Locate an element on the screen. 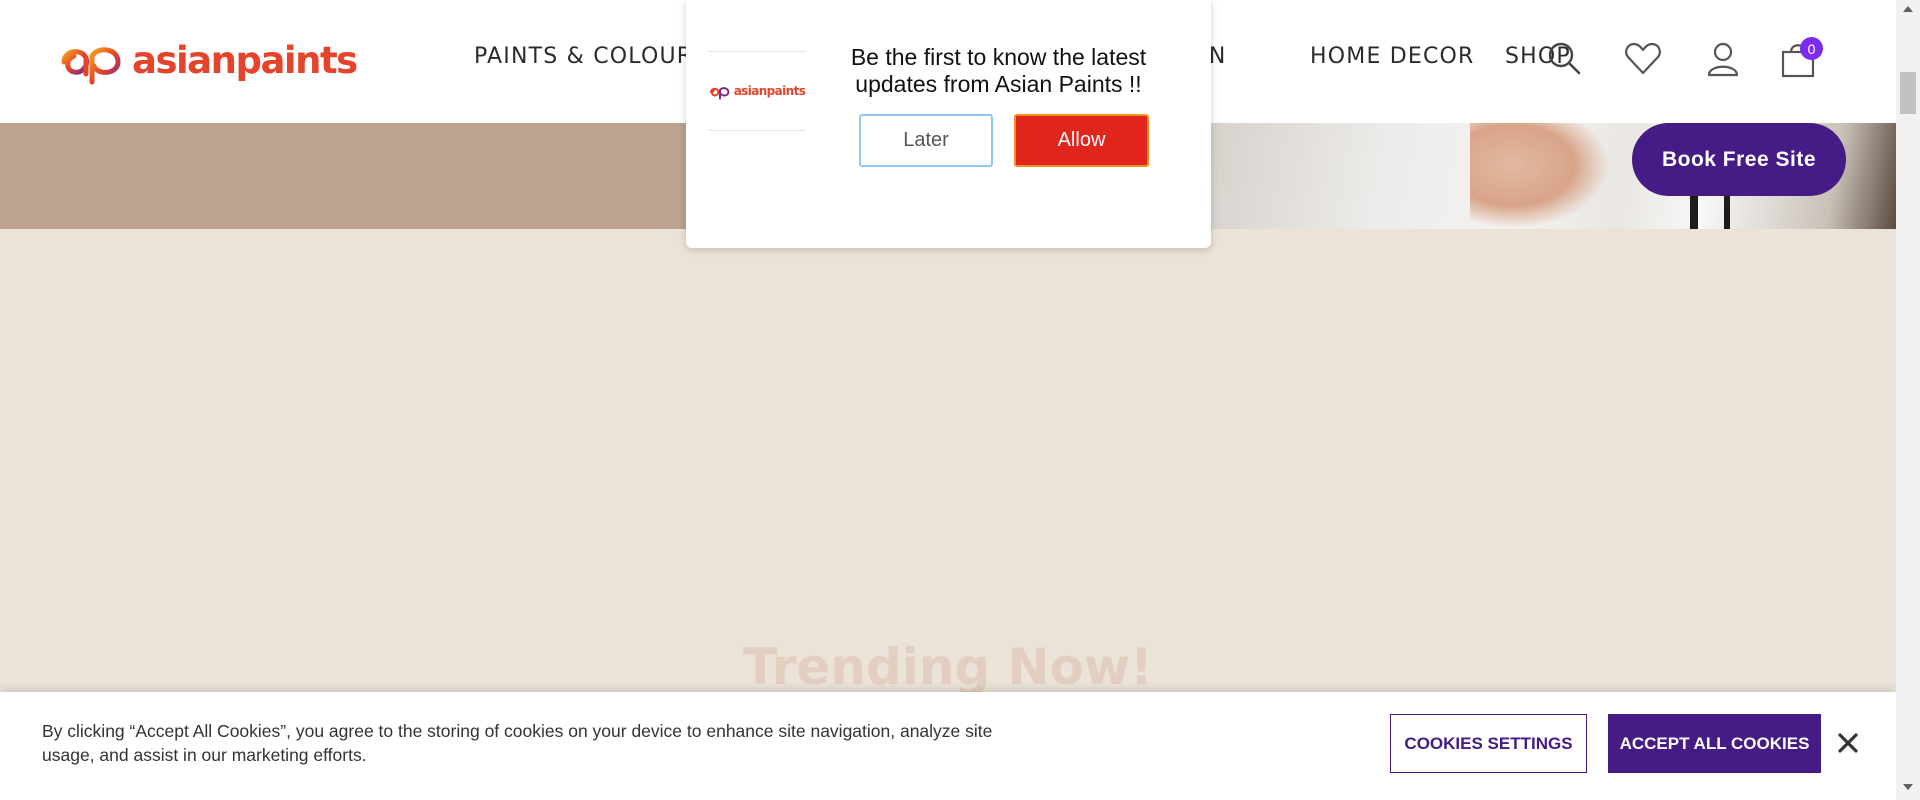  user-icon is located at coordinates (1723, 59).